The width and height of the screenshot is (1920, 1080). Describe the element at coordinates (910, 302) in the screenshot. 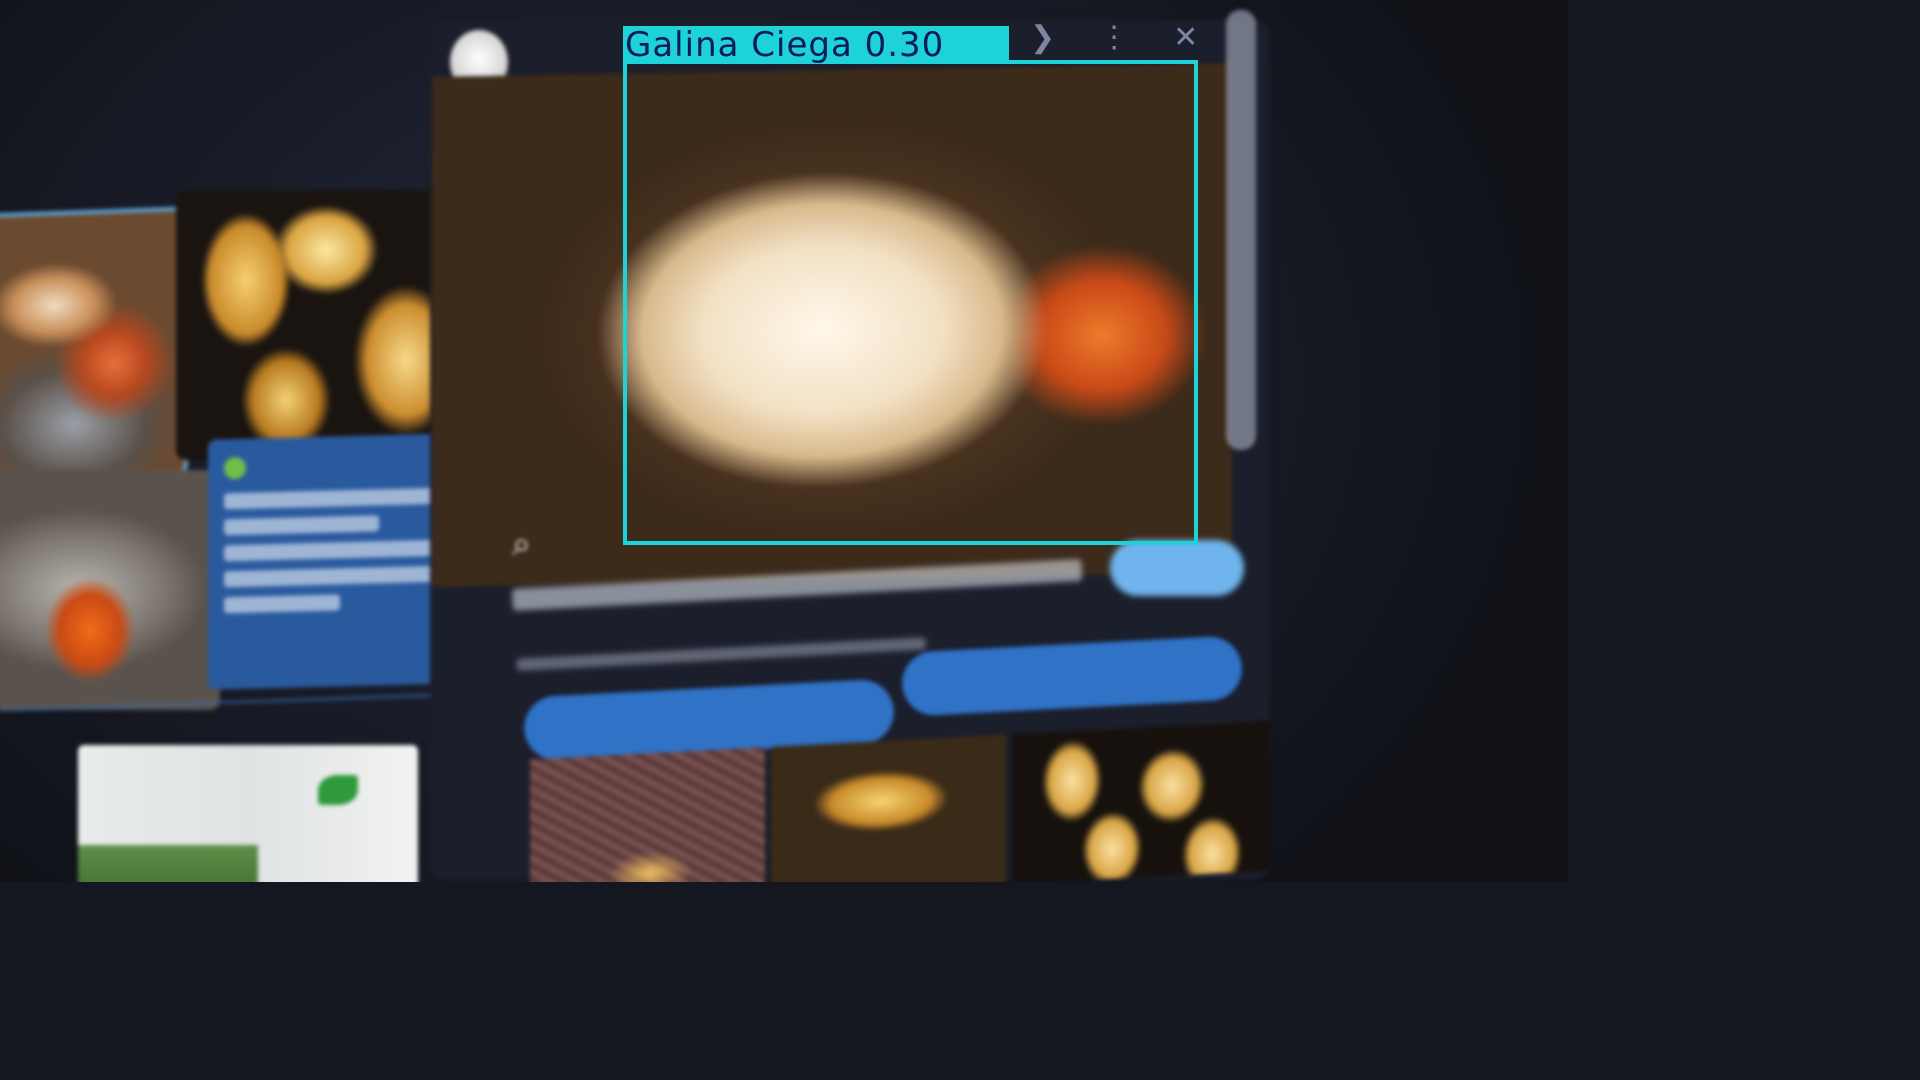

I see `detection-bounding-box` at that location.